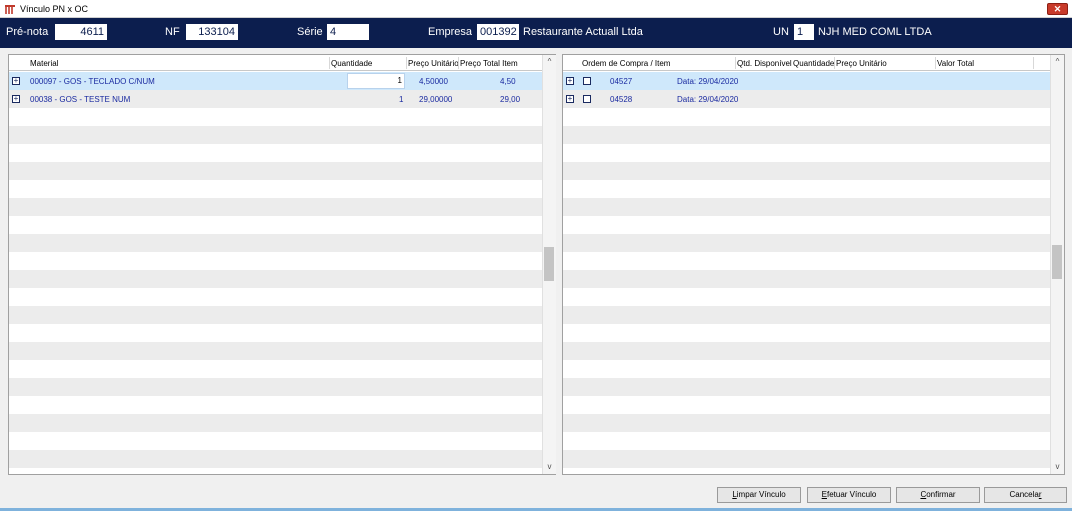  What do you see at coordinates (275, 99) in the screenshot?
I see `table-row: +00038 - GOS - TESTE NUM 1 29,00000 29,00` at bounding box center [275, 99].